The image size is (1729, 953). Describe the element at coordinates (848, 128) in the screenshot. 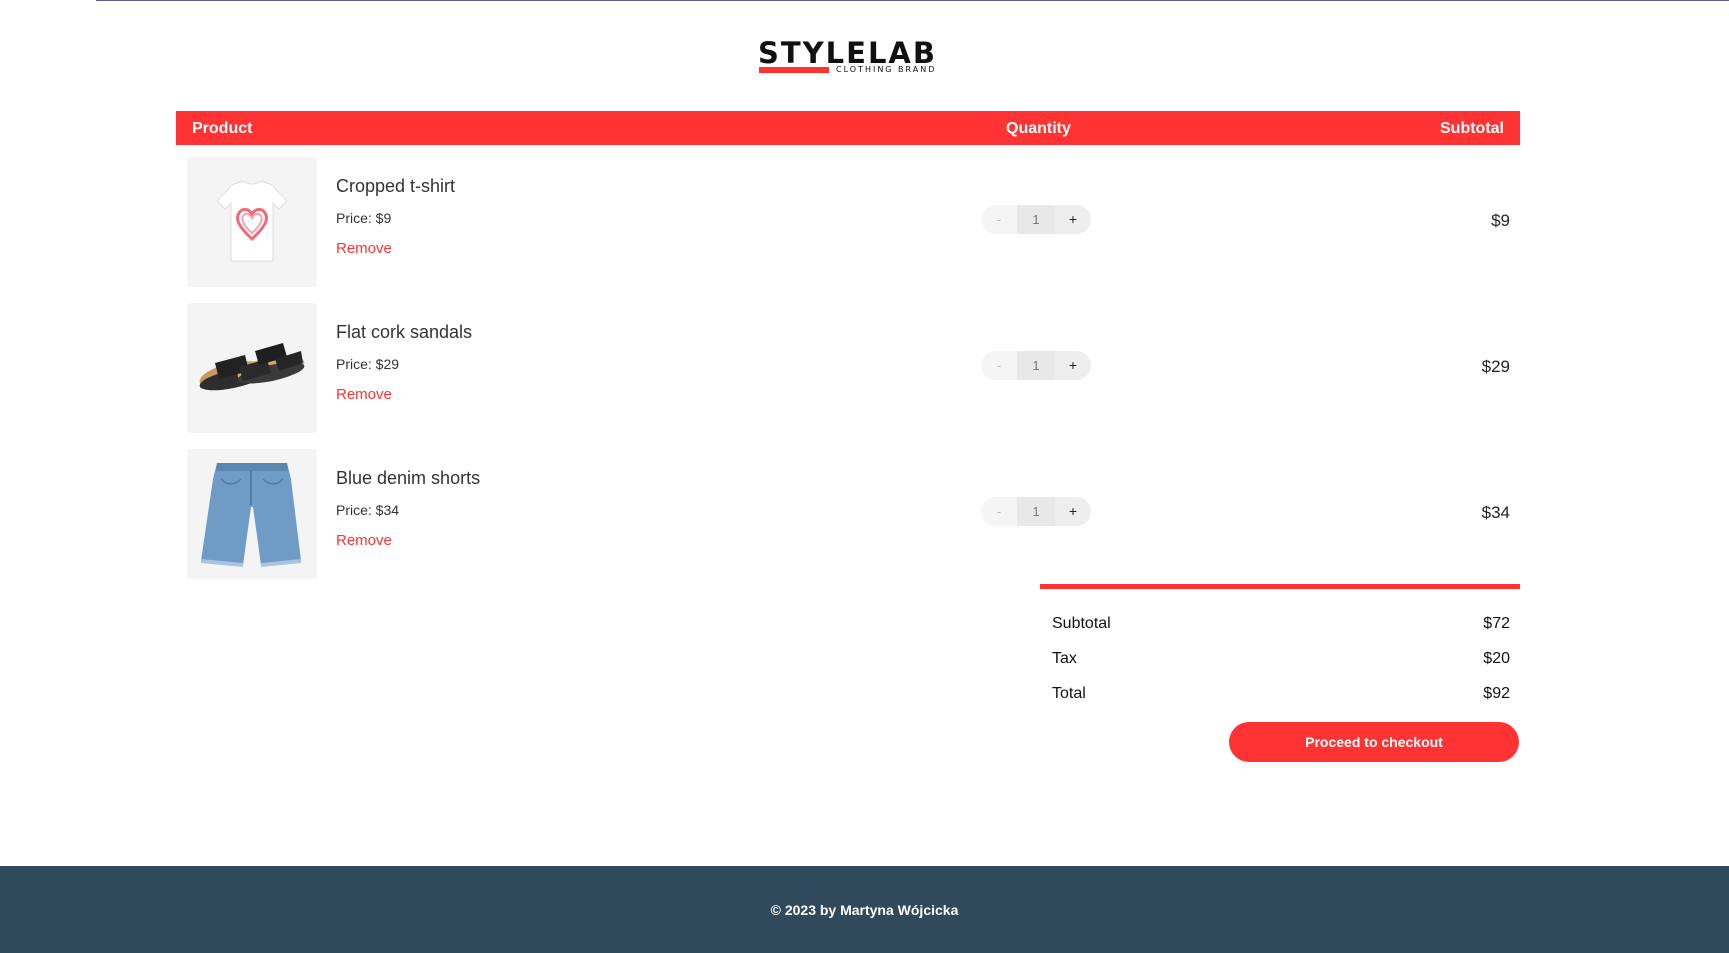

I see `cart-table-header: Product Quantity Subtotal` at that location.